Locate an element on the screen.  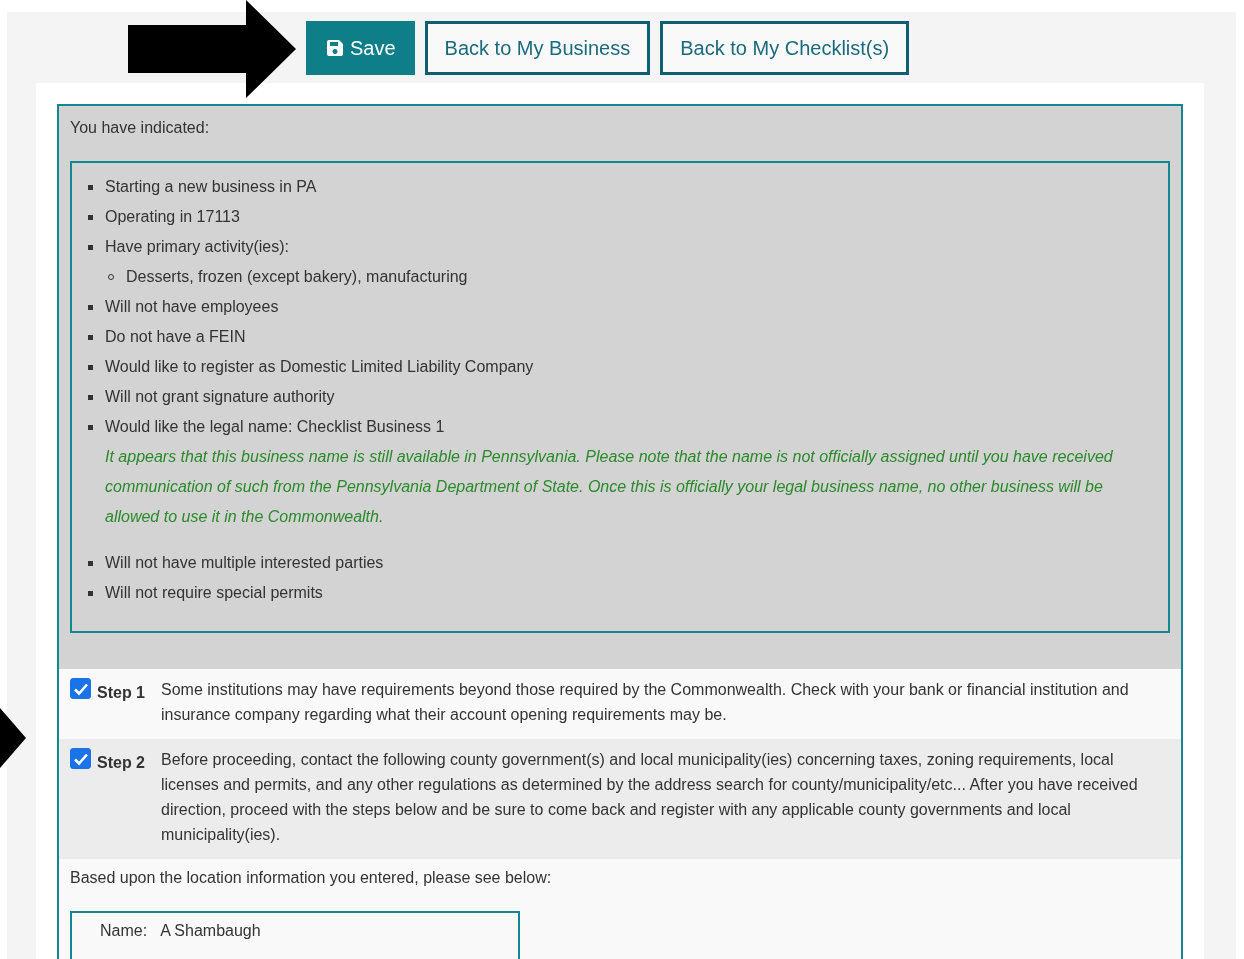
field-label: Name: is located at coordinates (124, 931).